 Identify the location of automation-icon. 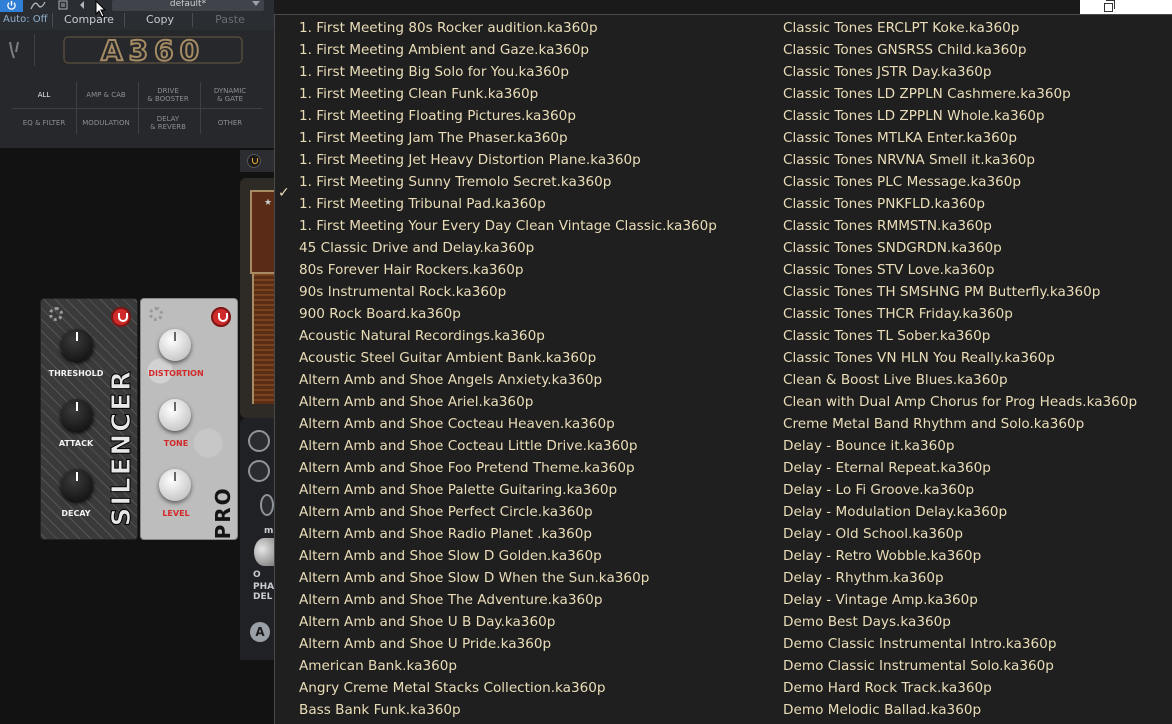
(38, 6).